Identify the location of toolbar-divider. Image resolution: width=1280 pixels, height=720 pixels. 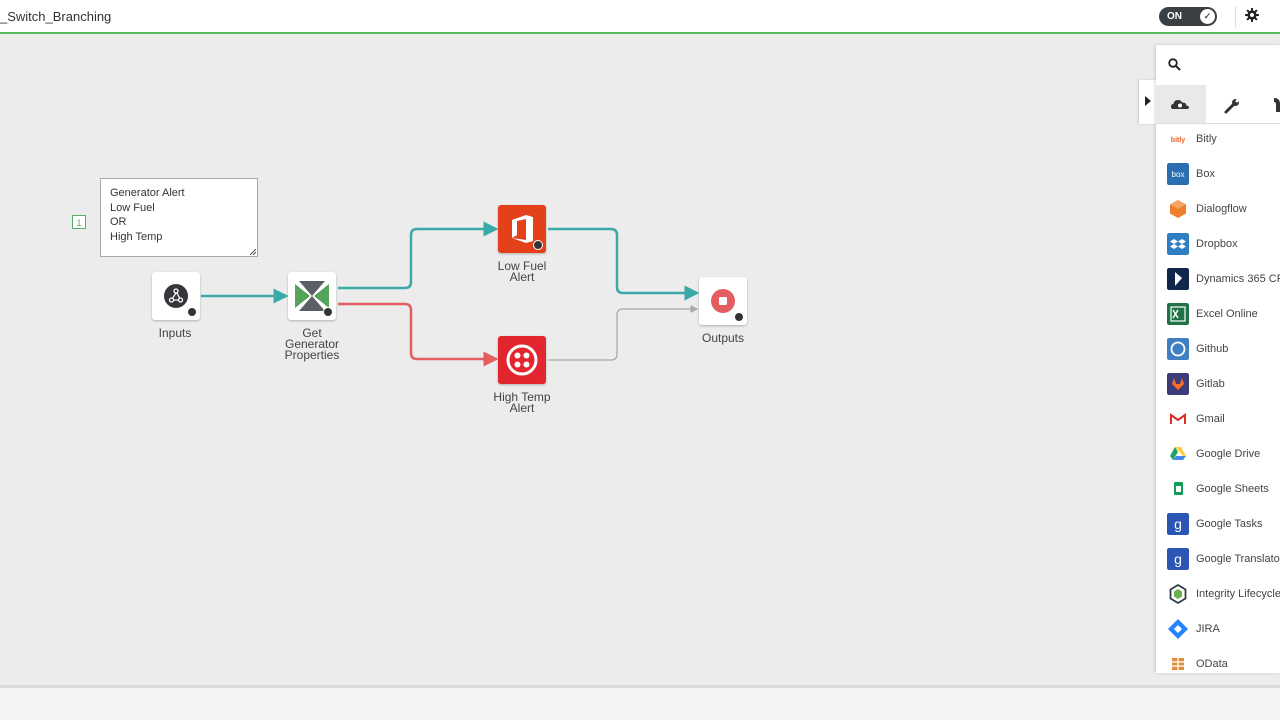
(1235, 17).